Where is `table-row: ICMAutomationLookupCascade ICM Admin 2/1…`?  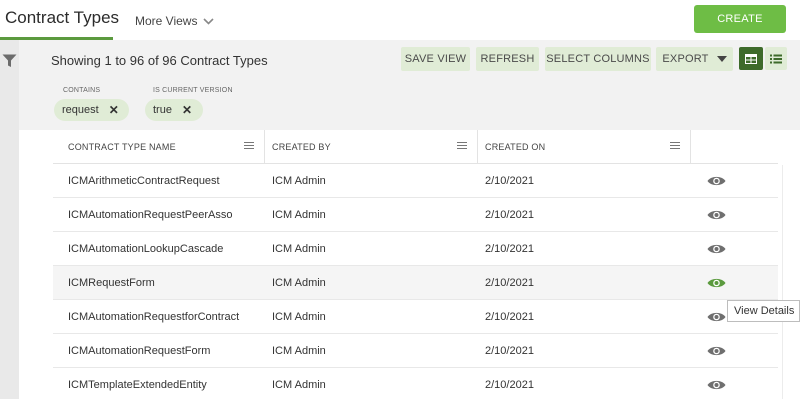
table-row: ICMAutomationLookupCascade ICM Admin 2/1… is located at coordinates (415, 249).